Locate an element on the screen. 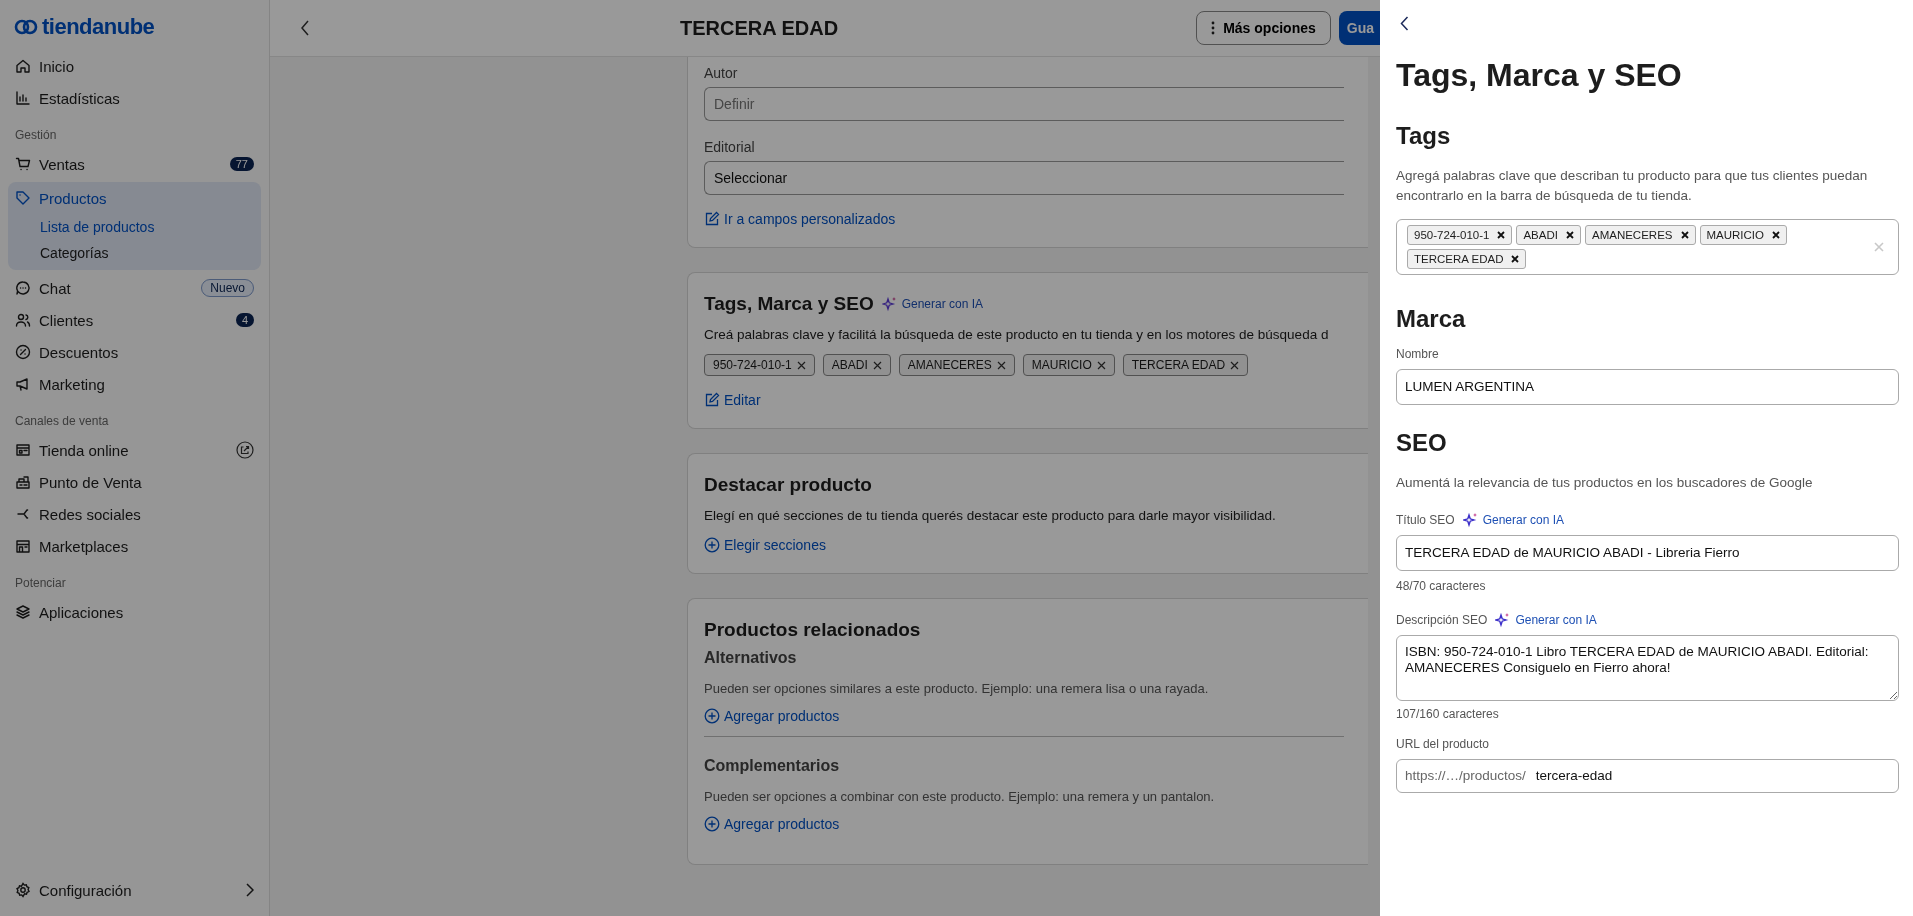 The height and width of the screenshot is (916, 1913). field-label: Nombre is located at coordinates (1417, 353).